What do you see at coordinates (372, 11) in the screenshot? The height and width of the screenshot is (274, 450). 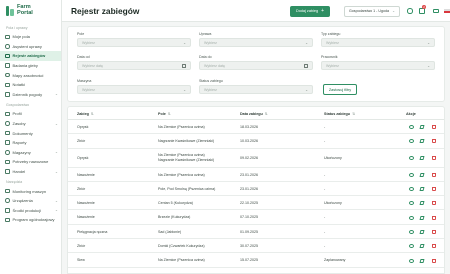 I see `farm-select: Gospodarstwo 1 - Ugoda ⌄` at bounding box center [372, 11].